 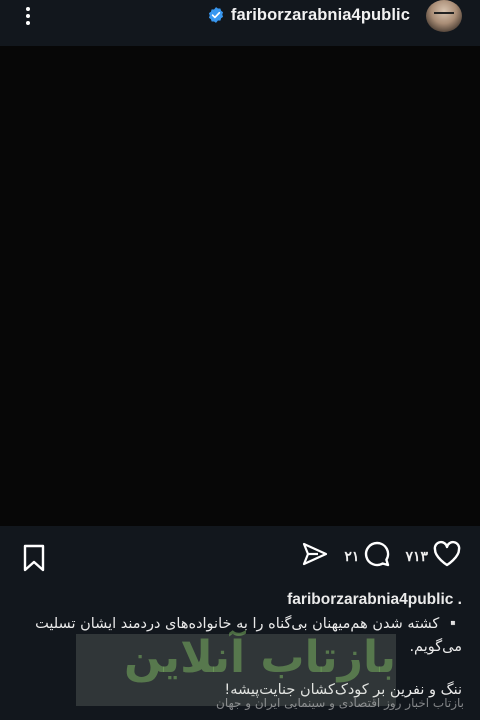 I want to click on header-username: fariborzarabnia4public, so click(x=320, y=15).